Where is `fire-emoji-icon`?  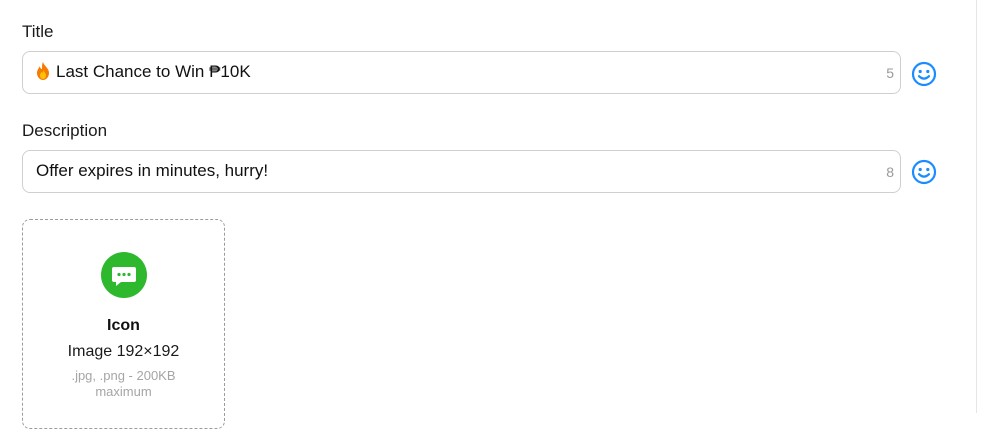
fire-emoji-icon is located at coordinates (43, 71).